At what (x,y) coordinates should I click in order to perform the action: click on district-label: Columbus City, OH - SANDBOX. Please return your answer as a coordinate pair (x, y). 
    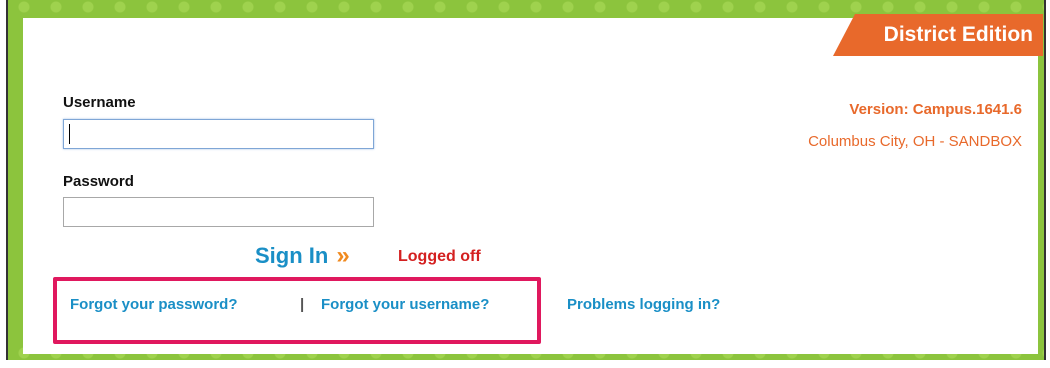
    Looking at the image, I should click on (915, 141).